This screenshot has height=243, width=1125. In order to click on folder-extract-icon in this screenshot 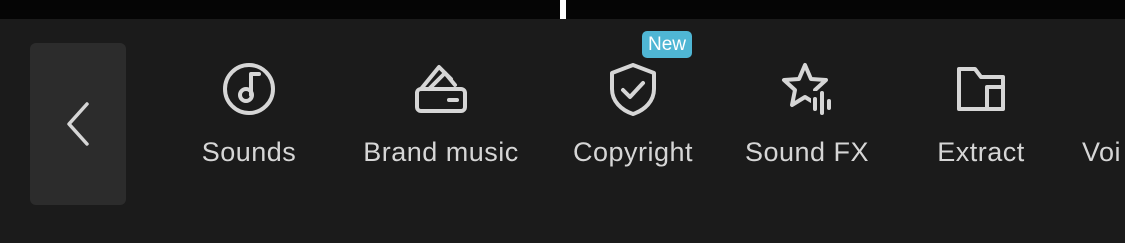, I will do `click(981, 89)`.